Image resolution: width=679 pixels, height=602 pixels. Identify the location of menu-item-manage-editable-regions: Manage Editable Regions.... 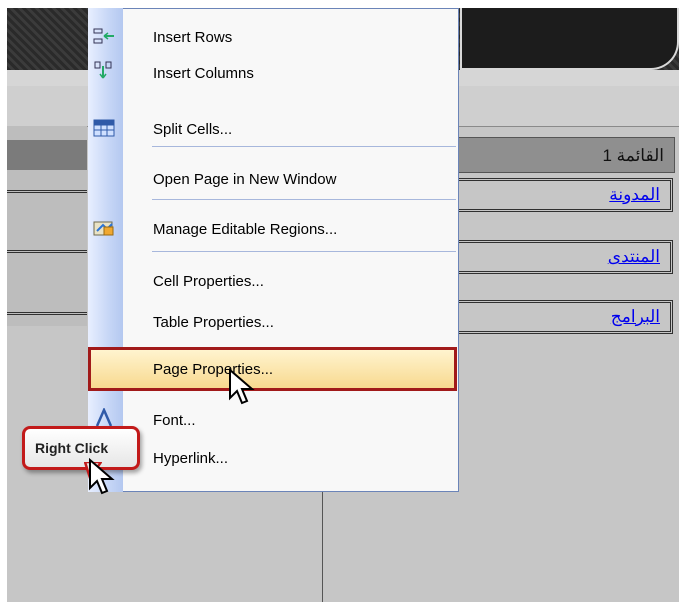
(290, 230).